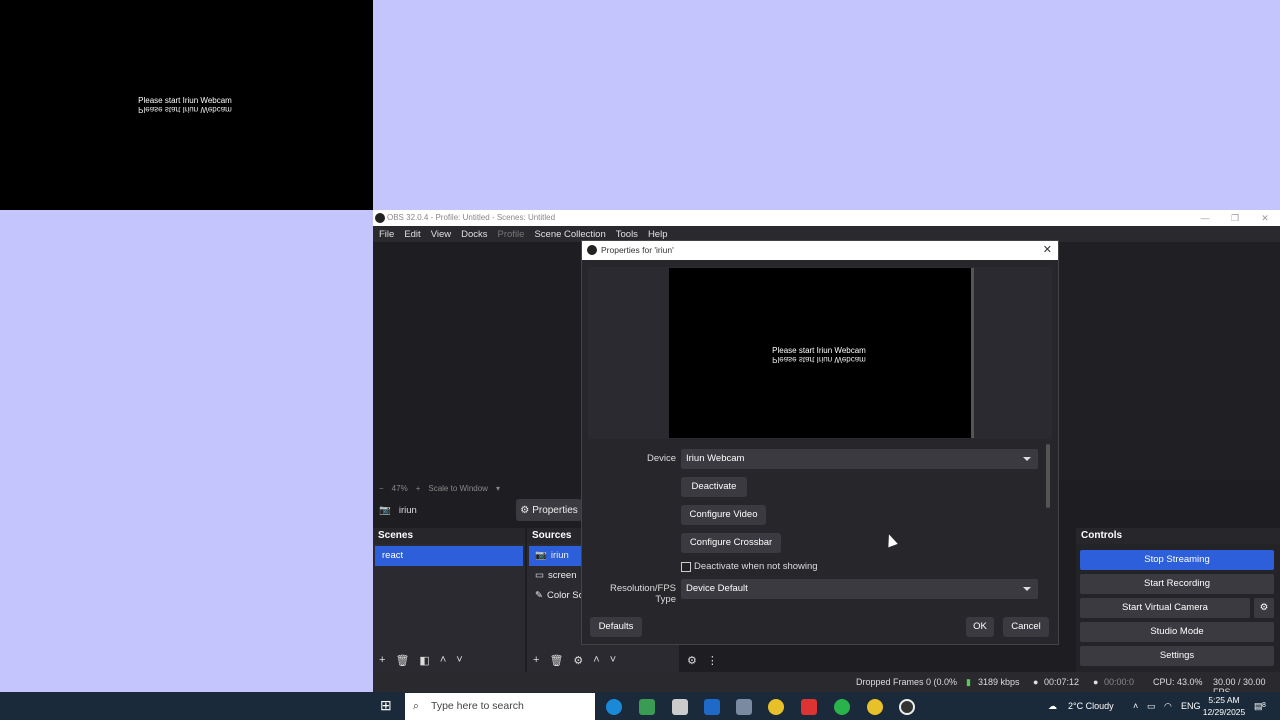  I want to click on weather-icon: ☁, so click(1052, 706).